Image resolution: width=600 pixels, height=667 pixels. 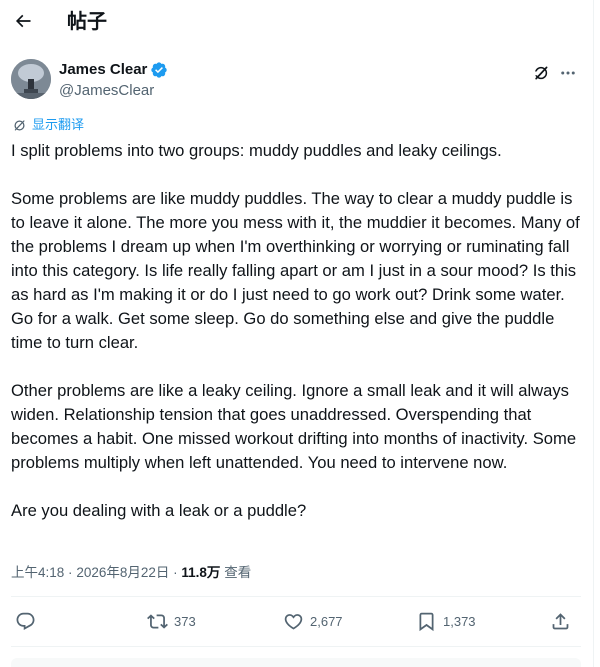 What do you see at coordinates (159, 70) in the screenshot?
I see `verified-badge-icon` at bounding box center [159, 70].